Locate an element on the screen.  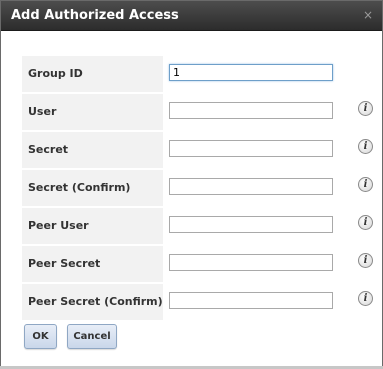
label-cell: Secret is located at coordinates (92, 150).